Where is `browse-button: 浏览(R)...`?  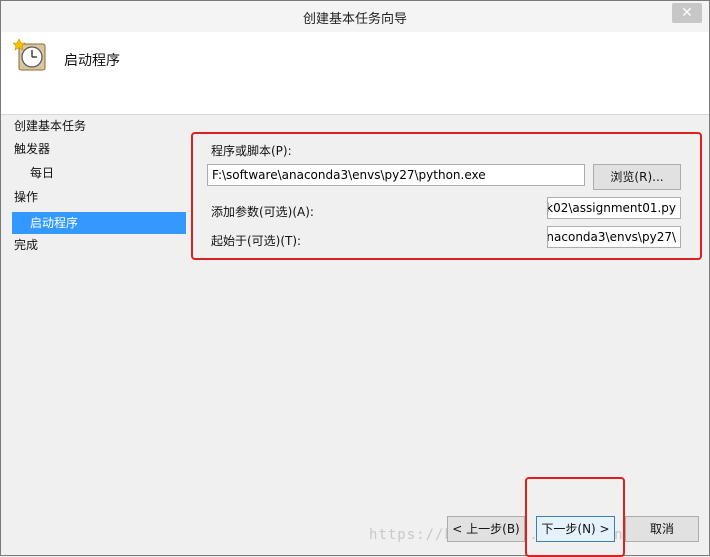 browse-button: 浏览(R)... is located at coordinates (637, 177).